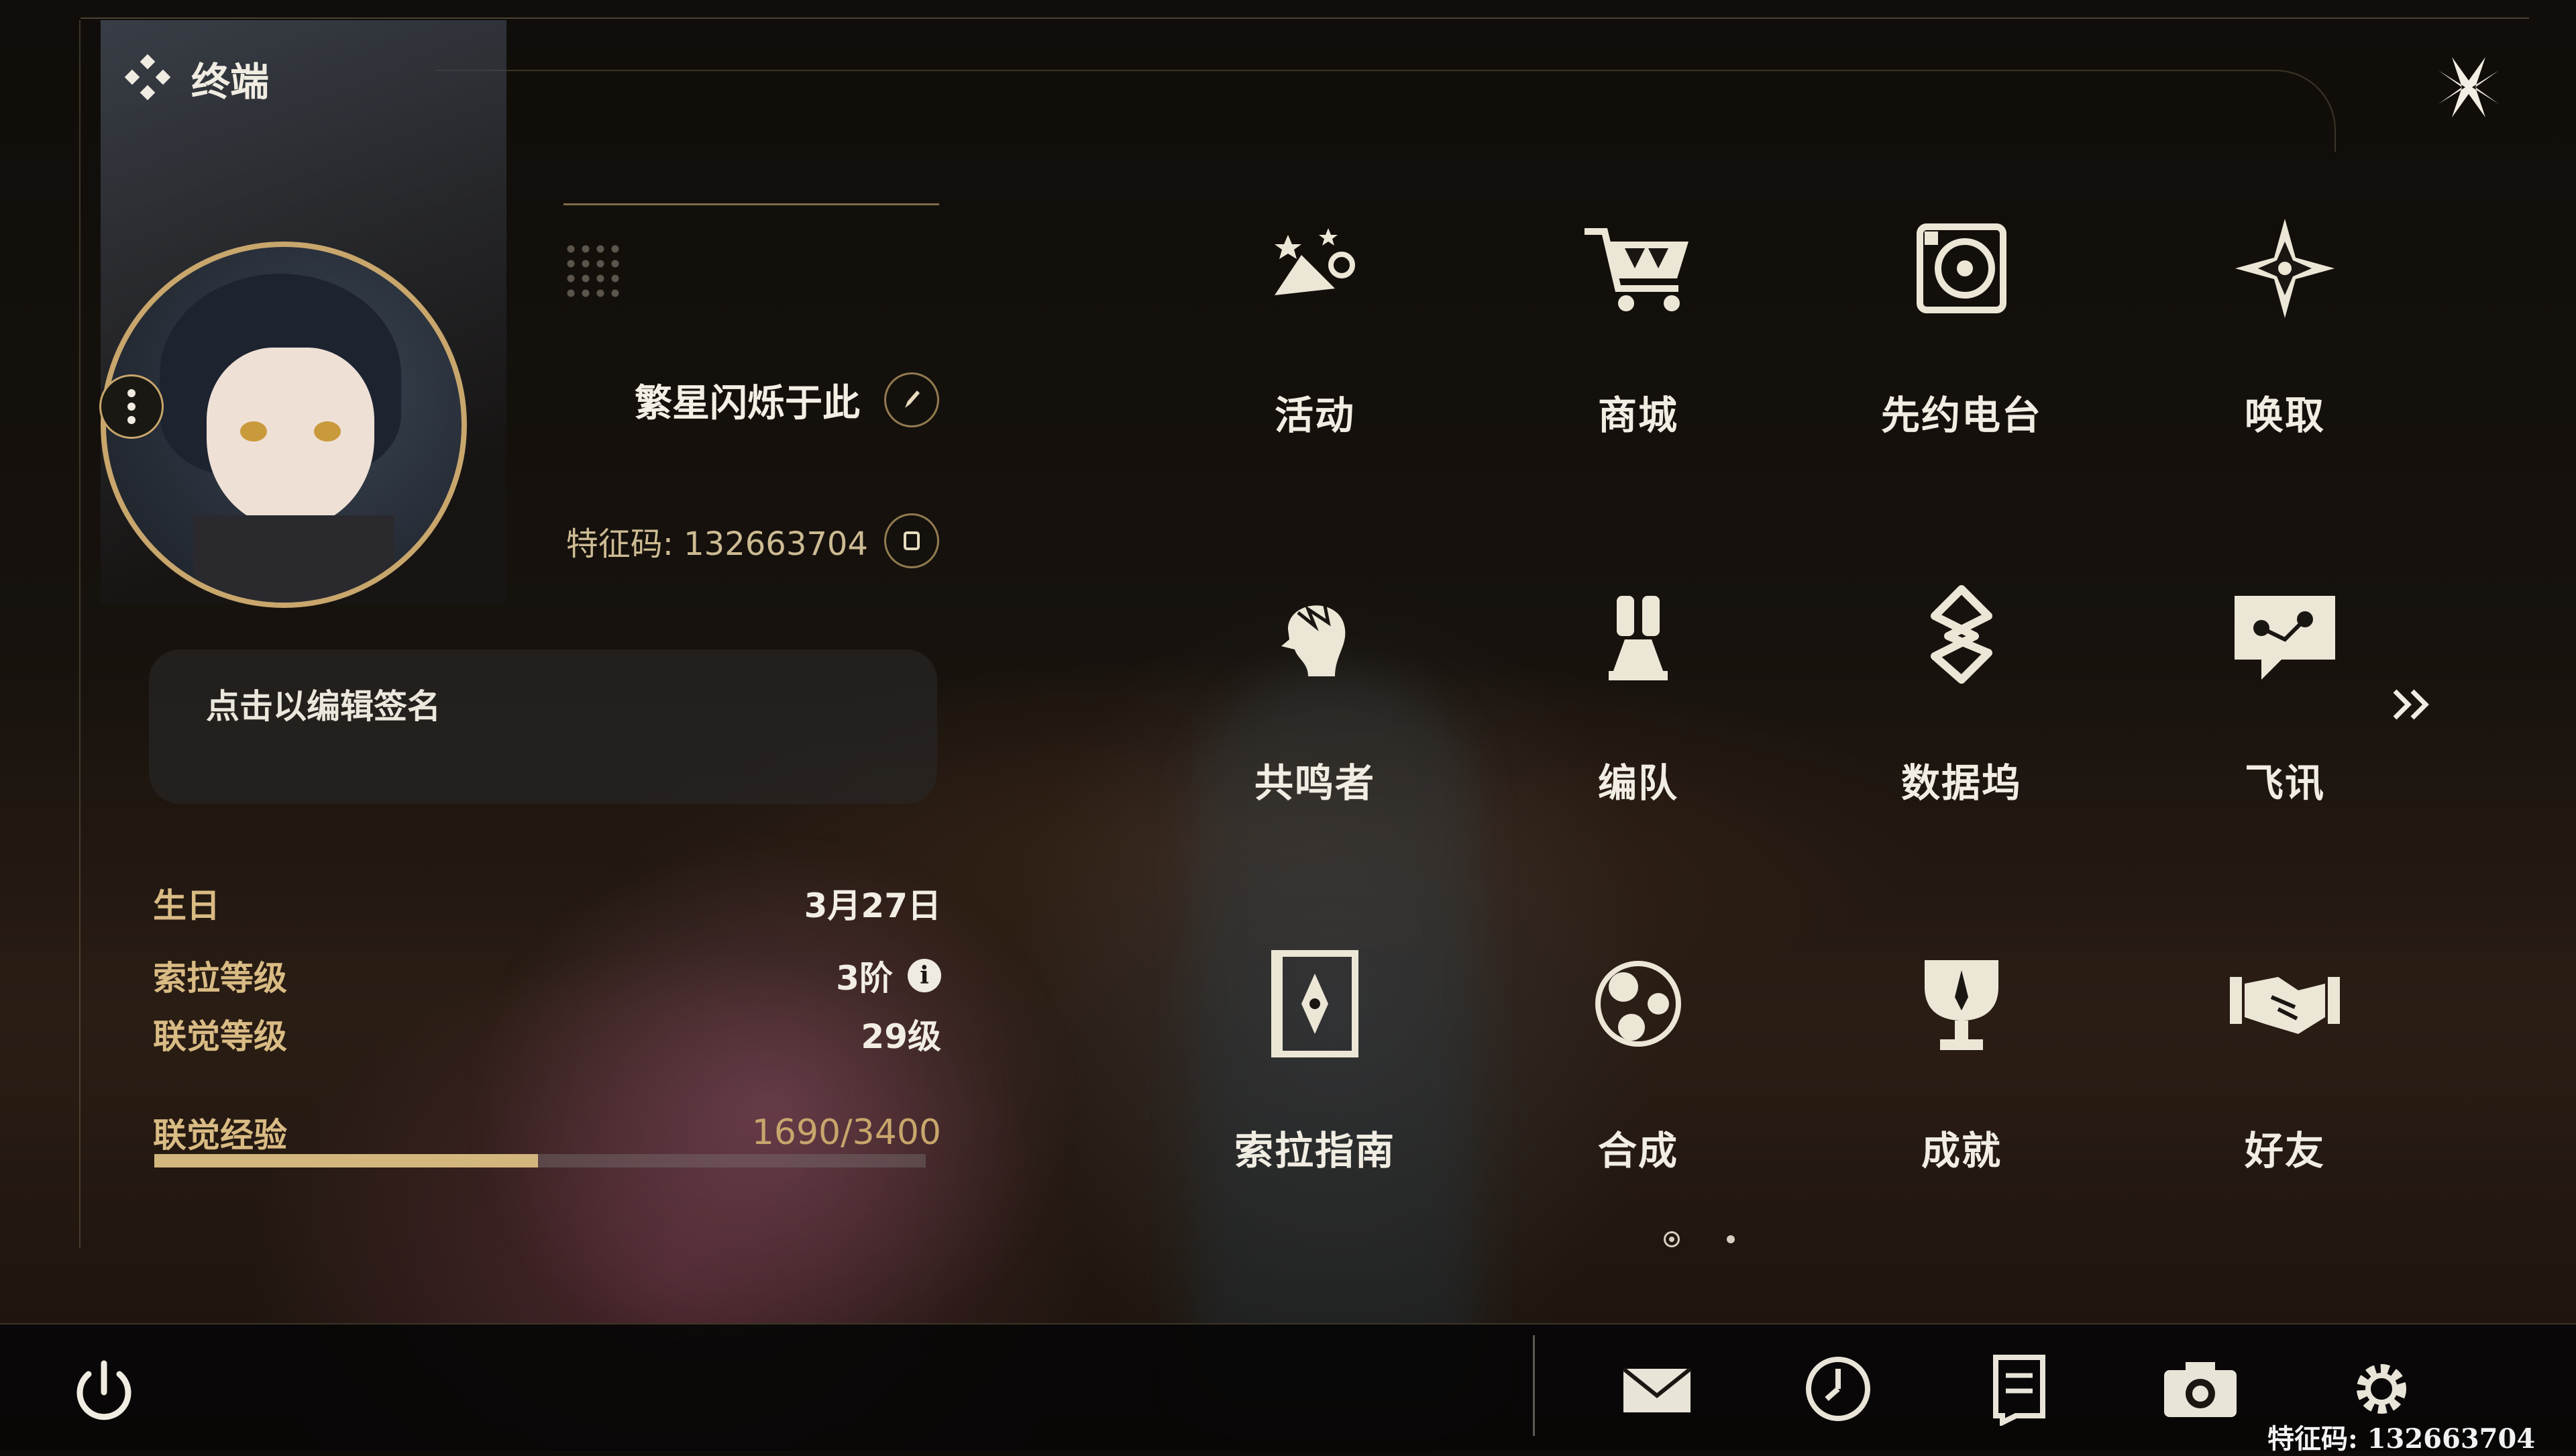 This screenshot has width=2576, height=1456. I want to click on achievement-icon, so click(1961, 1004).